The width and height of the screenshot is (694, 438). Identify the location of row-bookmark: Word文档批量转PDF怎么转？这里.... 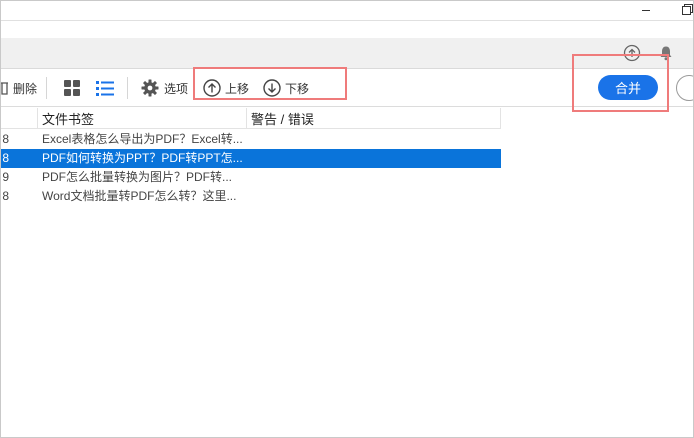
(139, 196).